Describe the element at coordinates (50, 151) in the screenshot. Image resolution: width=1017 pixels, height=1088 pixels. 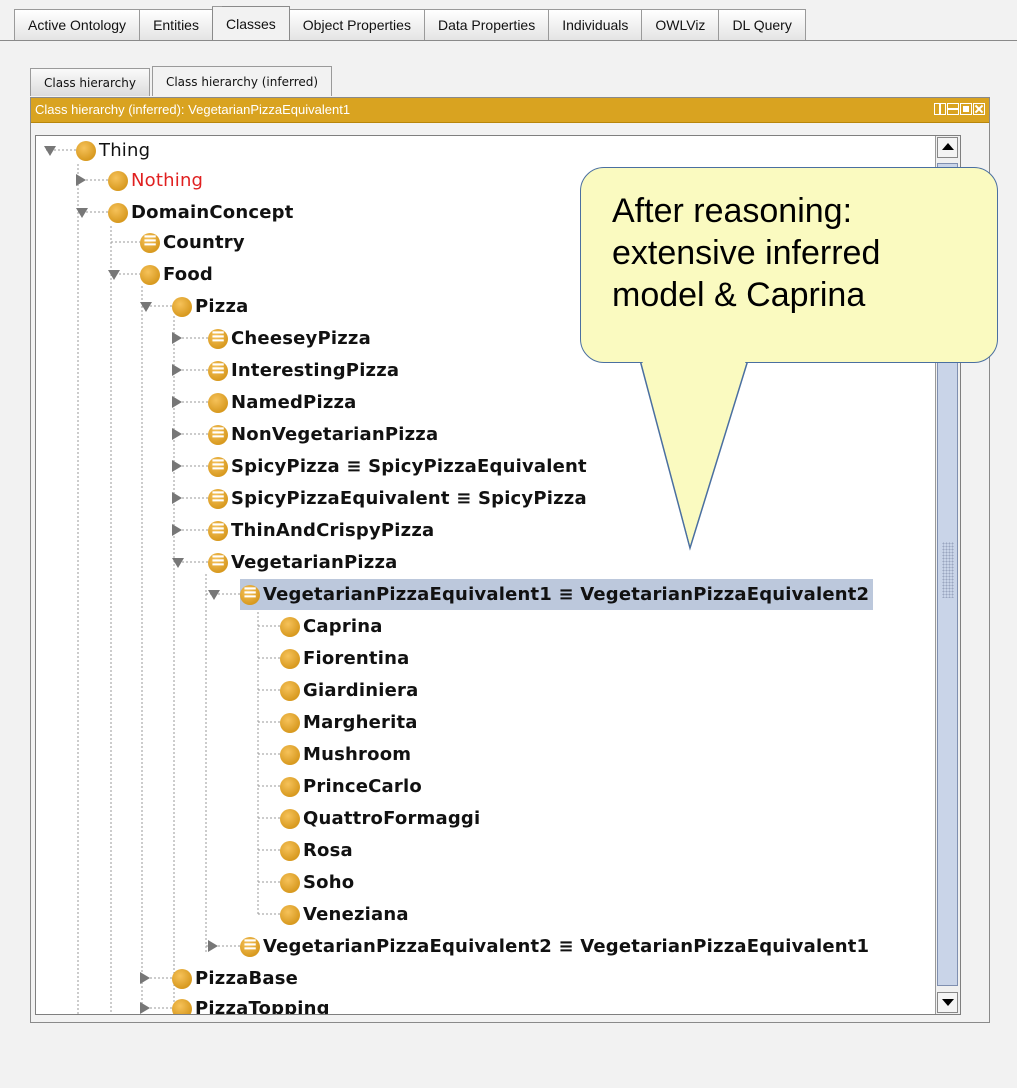
I see `collapse-thing-icon` at that location.